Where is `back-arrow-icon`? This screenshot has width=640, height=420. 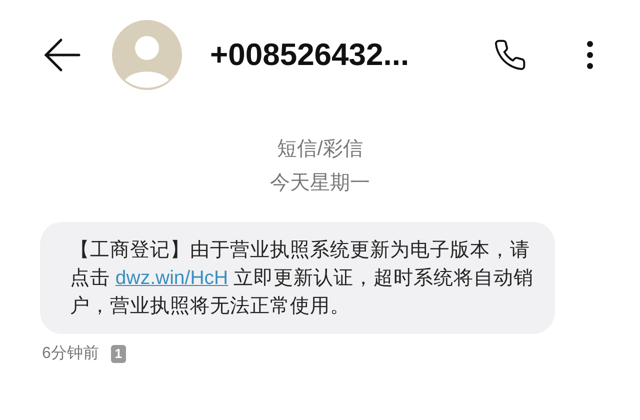 back-arrow-icon is located at coordinates (62, 55).